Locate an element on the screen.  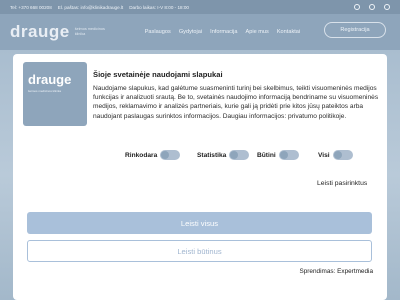
toggle-label: Rinkodara is located at coordinates (141, 155).